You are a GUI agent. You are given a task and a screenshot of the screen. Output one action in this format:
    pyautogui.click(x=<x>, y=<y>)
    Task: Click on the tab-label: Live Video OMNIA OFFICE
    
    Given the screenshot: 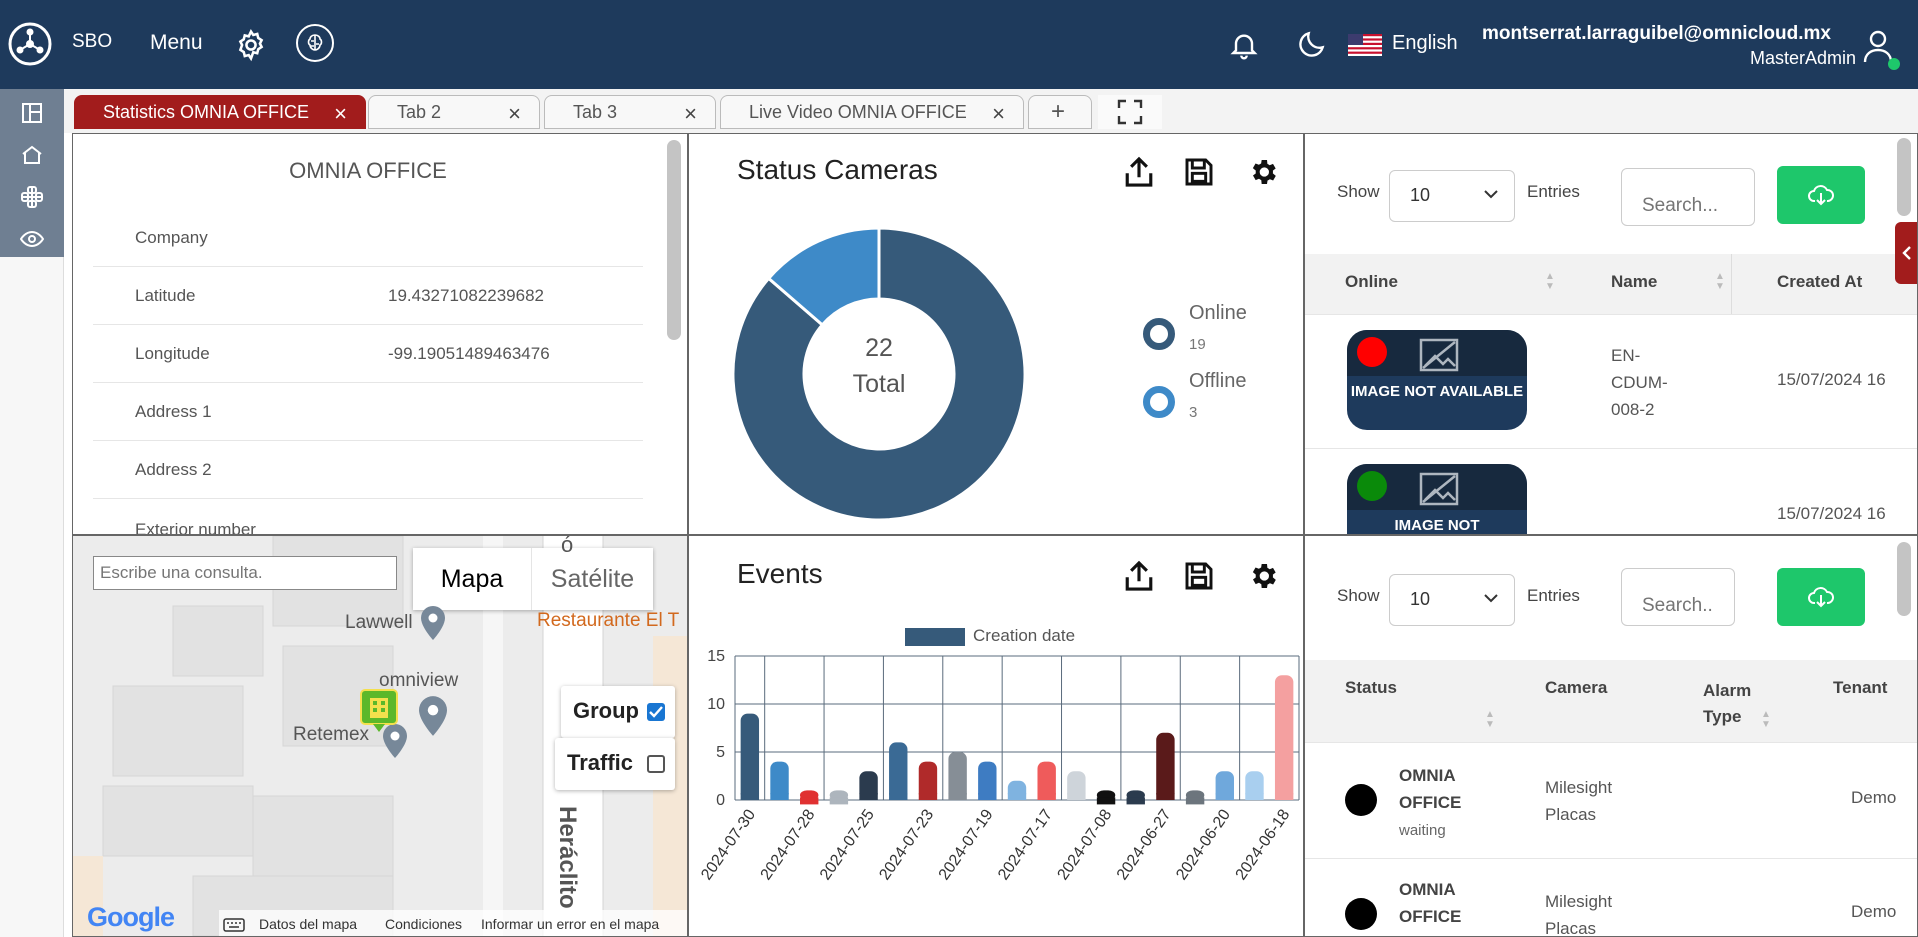 What is the action you would take?
    pyautogui.click(x=858, y=111)
    